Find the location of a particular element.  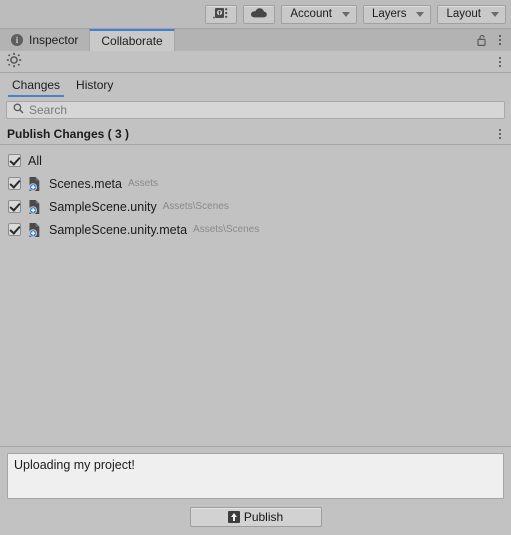

subtab-history: History is located at coordinates (94, 87).